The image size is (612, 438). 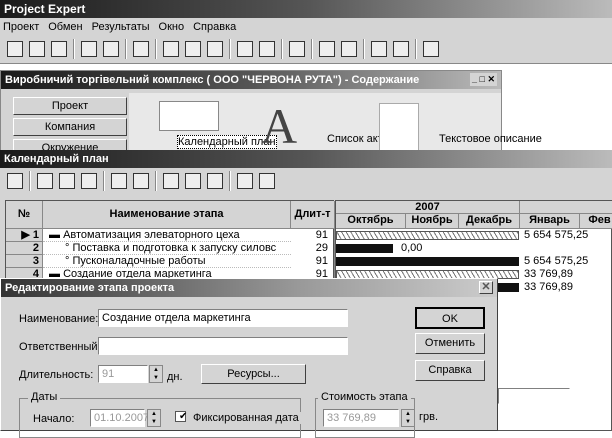 I want to click on percent-icon, so click(x=245, y=49).